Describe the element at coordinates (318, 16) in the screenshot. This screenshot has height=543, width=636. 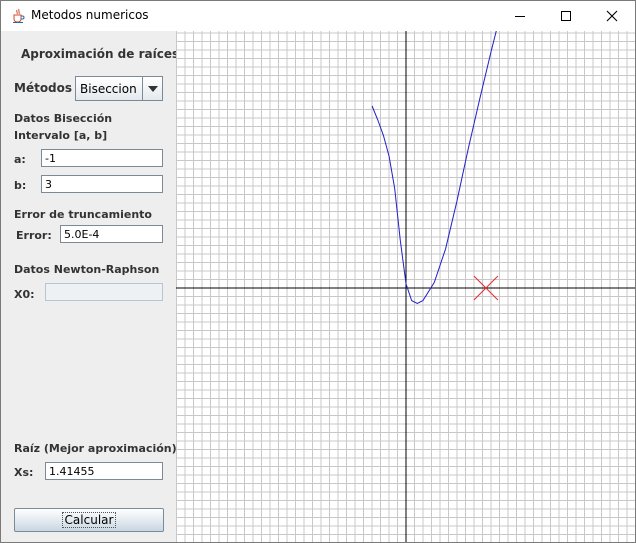
I see `title-bar: Metodos numericos` at that location.